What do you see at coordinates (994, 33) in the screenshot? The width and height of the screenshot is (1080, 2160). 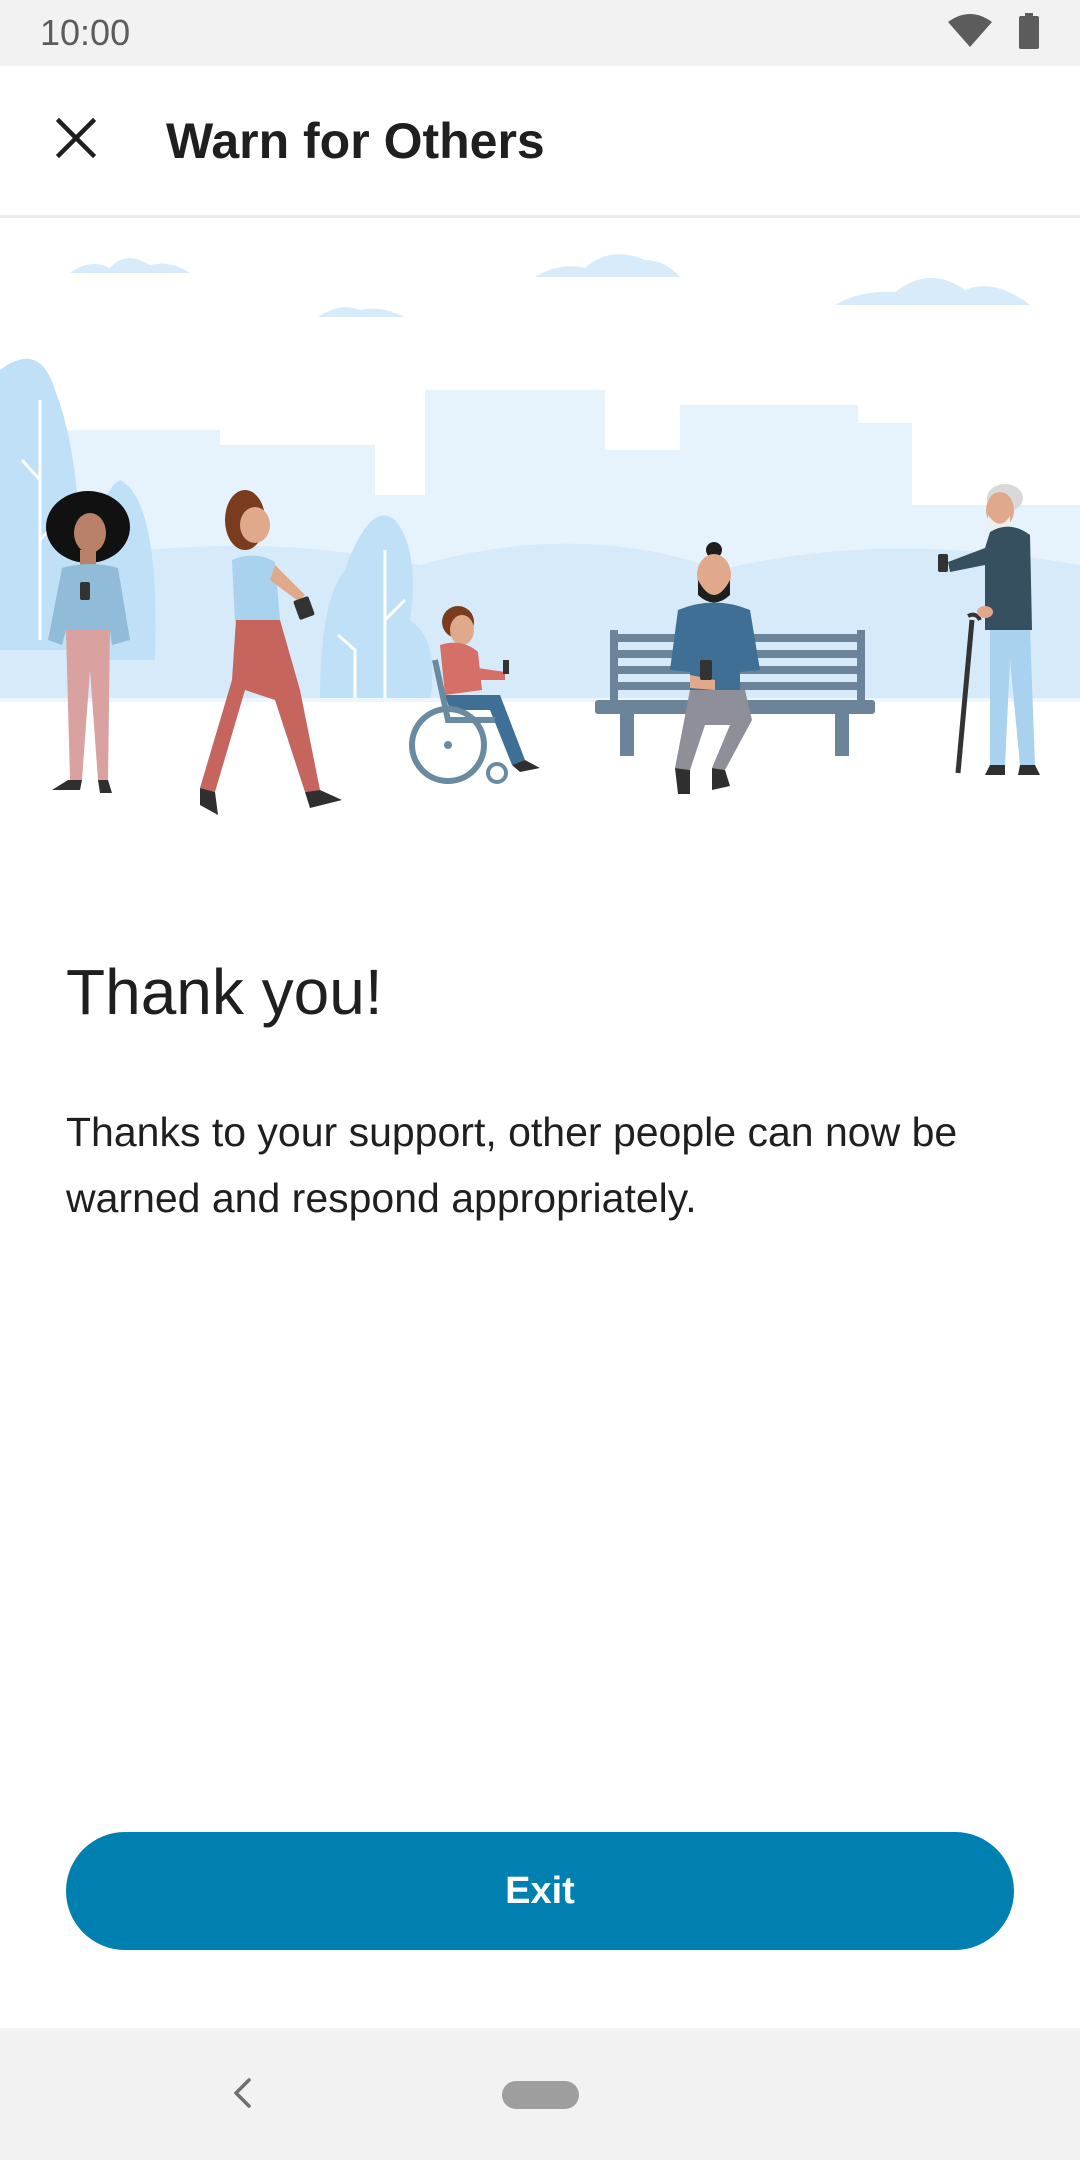 I see `status-icons` at bounding box center [994, 33].